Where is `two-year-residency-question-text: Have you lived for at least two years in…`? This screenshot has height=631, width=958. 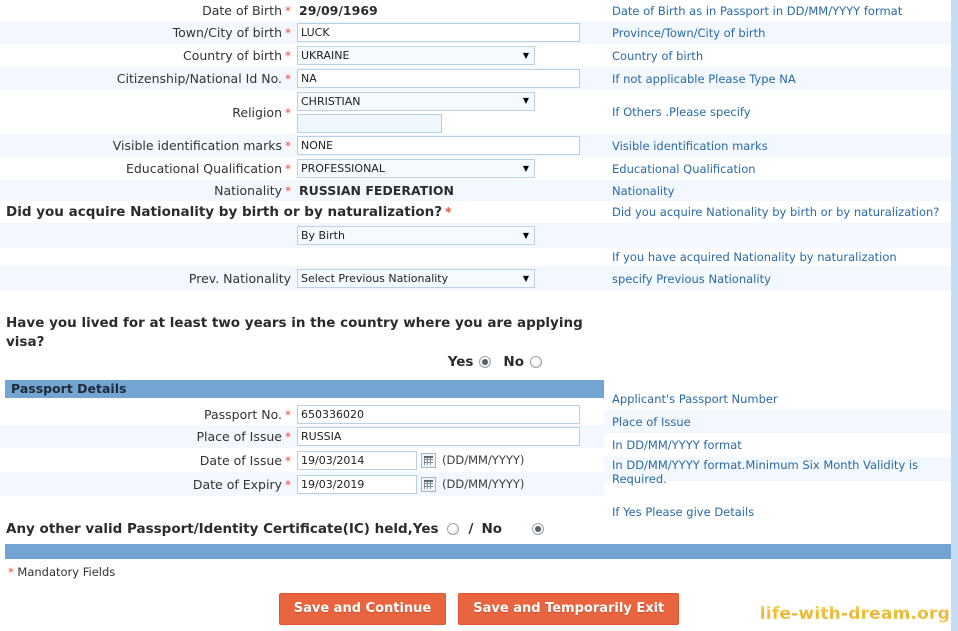 two-year-residency-question-text: Have you lived for at least two years in… is located at coordinates (294, 332).